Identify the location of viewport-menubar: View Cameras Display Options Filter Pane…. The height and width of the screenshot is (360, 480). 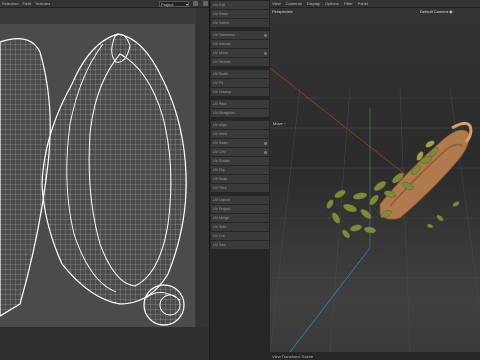
(375, 4).